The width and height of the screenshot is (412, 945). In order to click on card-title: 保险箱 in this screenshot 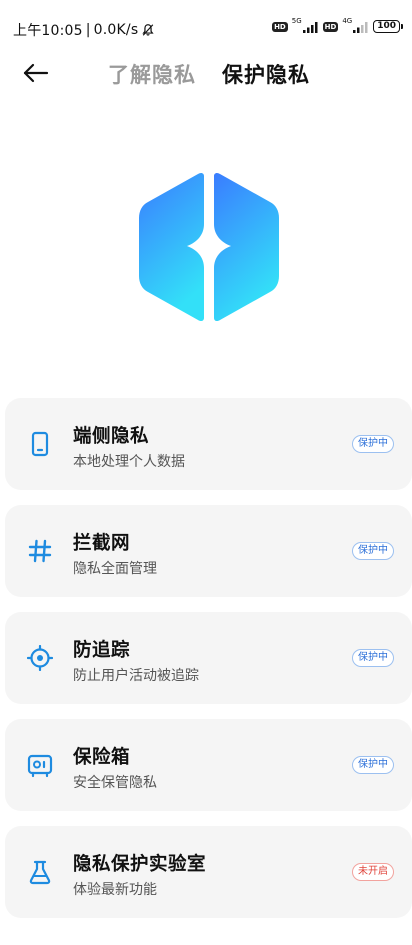, I will do `click(102, 757)`.